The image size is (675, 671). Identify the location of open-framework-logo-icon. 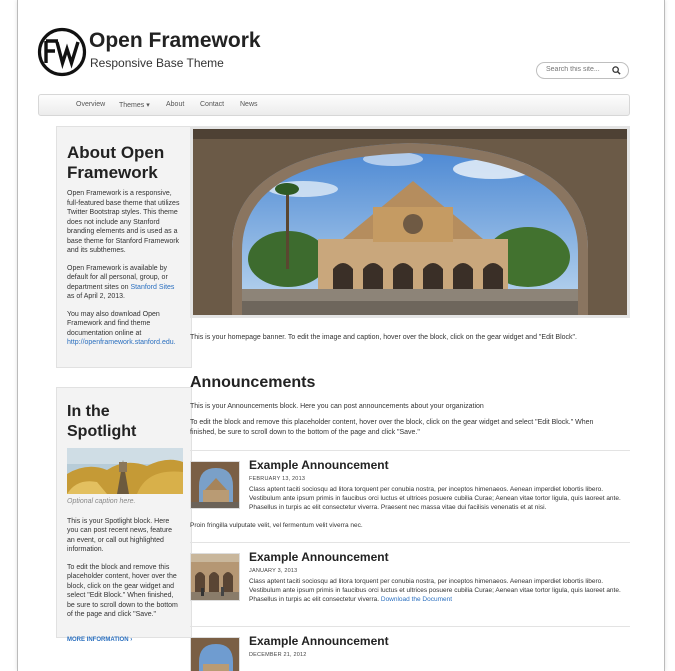
(62, 52).